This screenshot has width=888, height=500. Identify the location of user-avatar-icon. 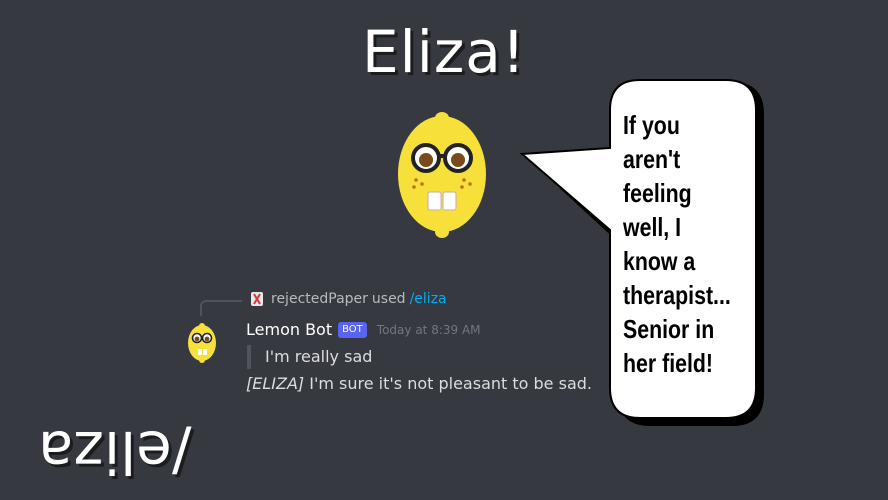
(257, 299).